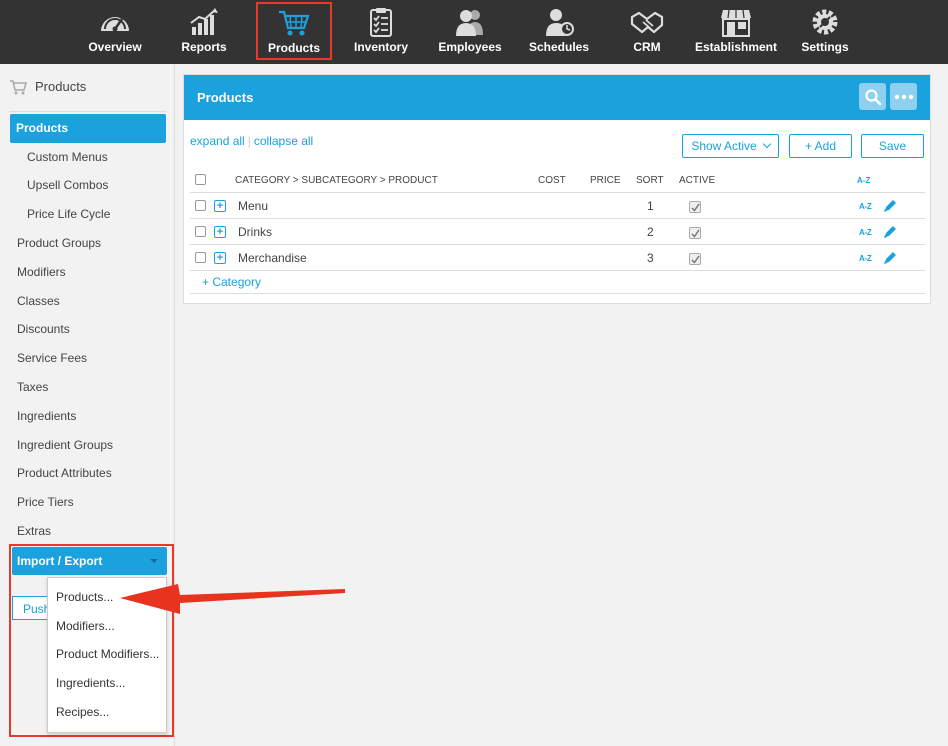 This screenshot has height=746, width=948. What do you see at coordinates (560, 22) in the screenshot?
I see `person-clock-icon` at bounding box center [560, 22].